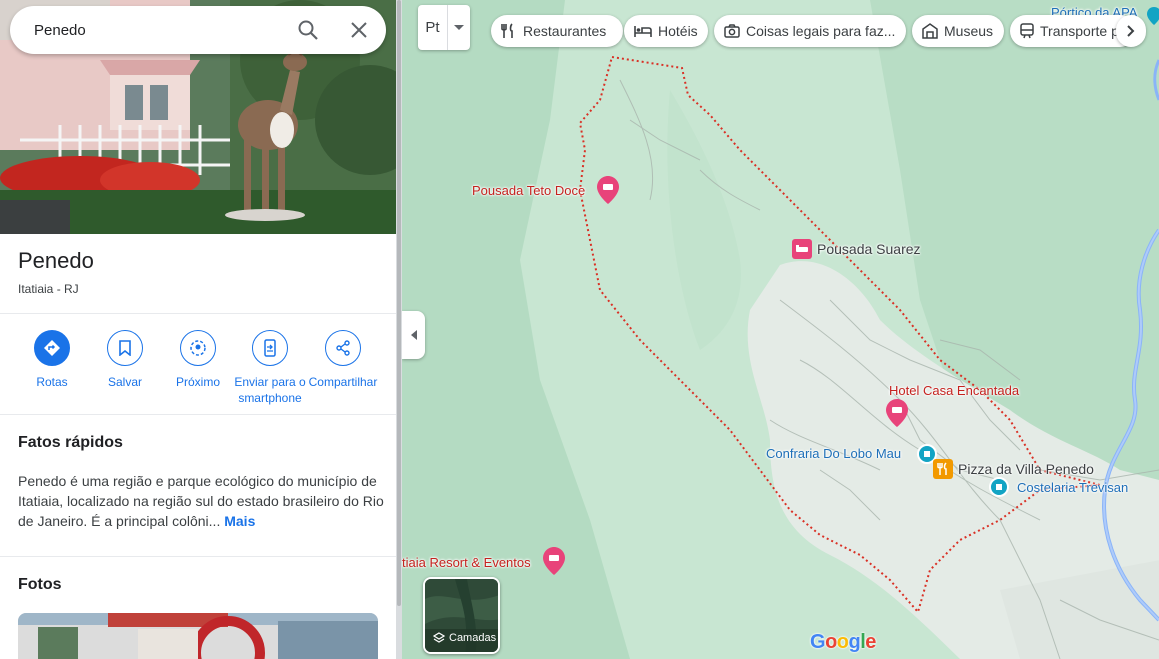 Image resolution: width=1159 pixels, height=659 pixels. I want to click on close-icon, so click(359, 30).